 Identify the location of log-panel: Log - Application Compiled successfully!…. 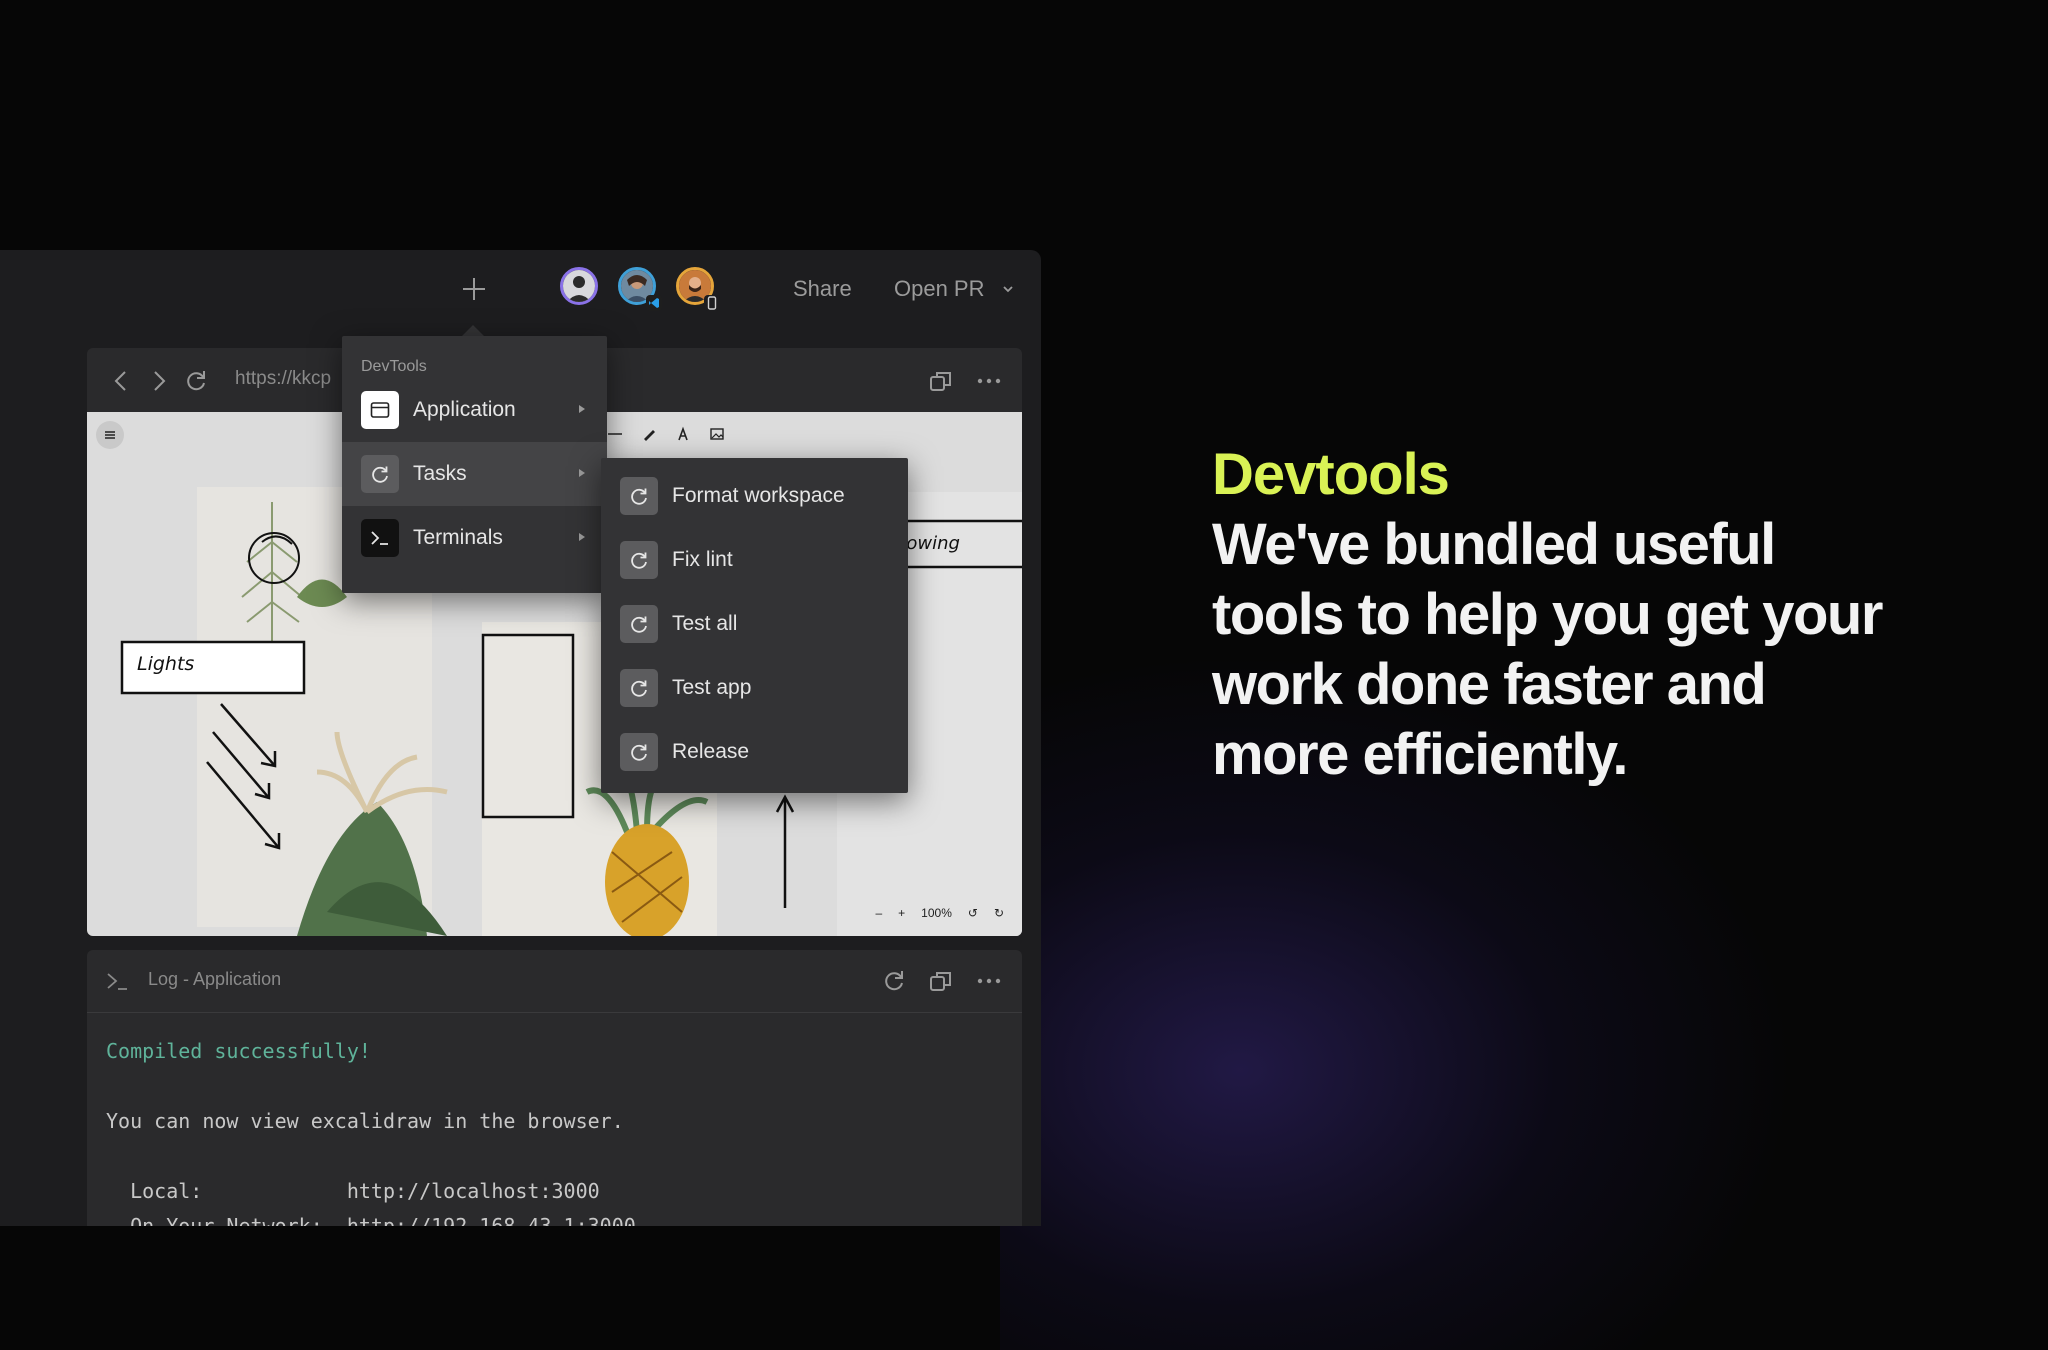
(554, 1088).